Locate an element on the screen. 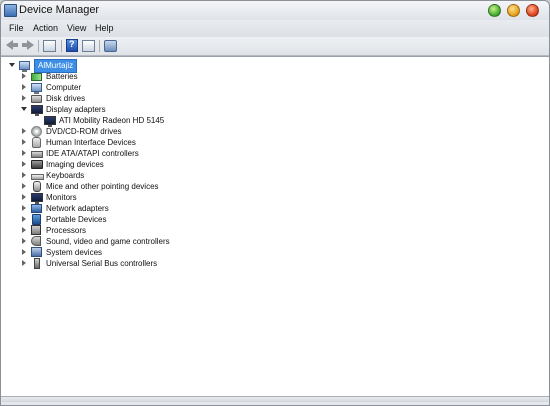  system-device-icon is located at coordinates (36, 252).